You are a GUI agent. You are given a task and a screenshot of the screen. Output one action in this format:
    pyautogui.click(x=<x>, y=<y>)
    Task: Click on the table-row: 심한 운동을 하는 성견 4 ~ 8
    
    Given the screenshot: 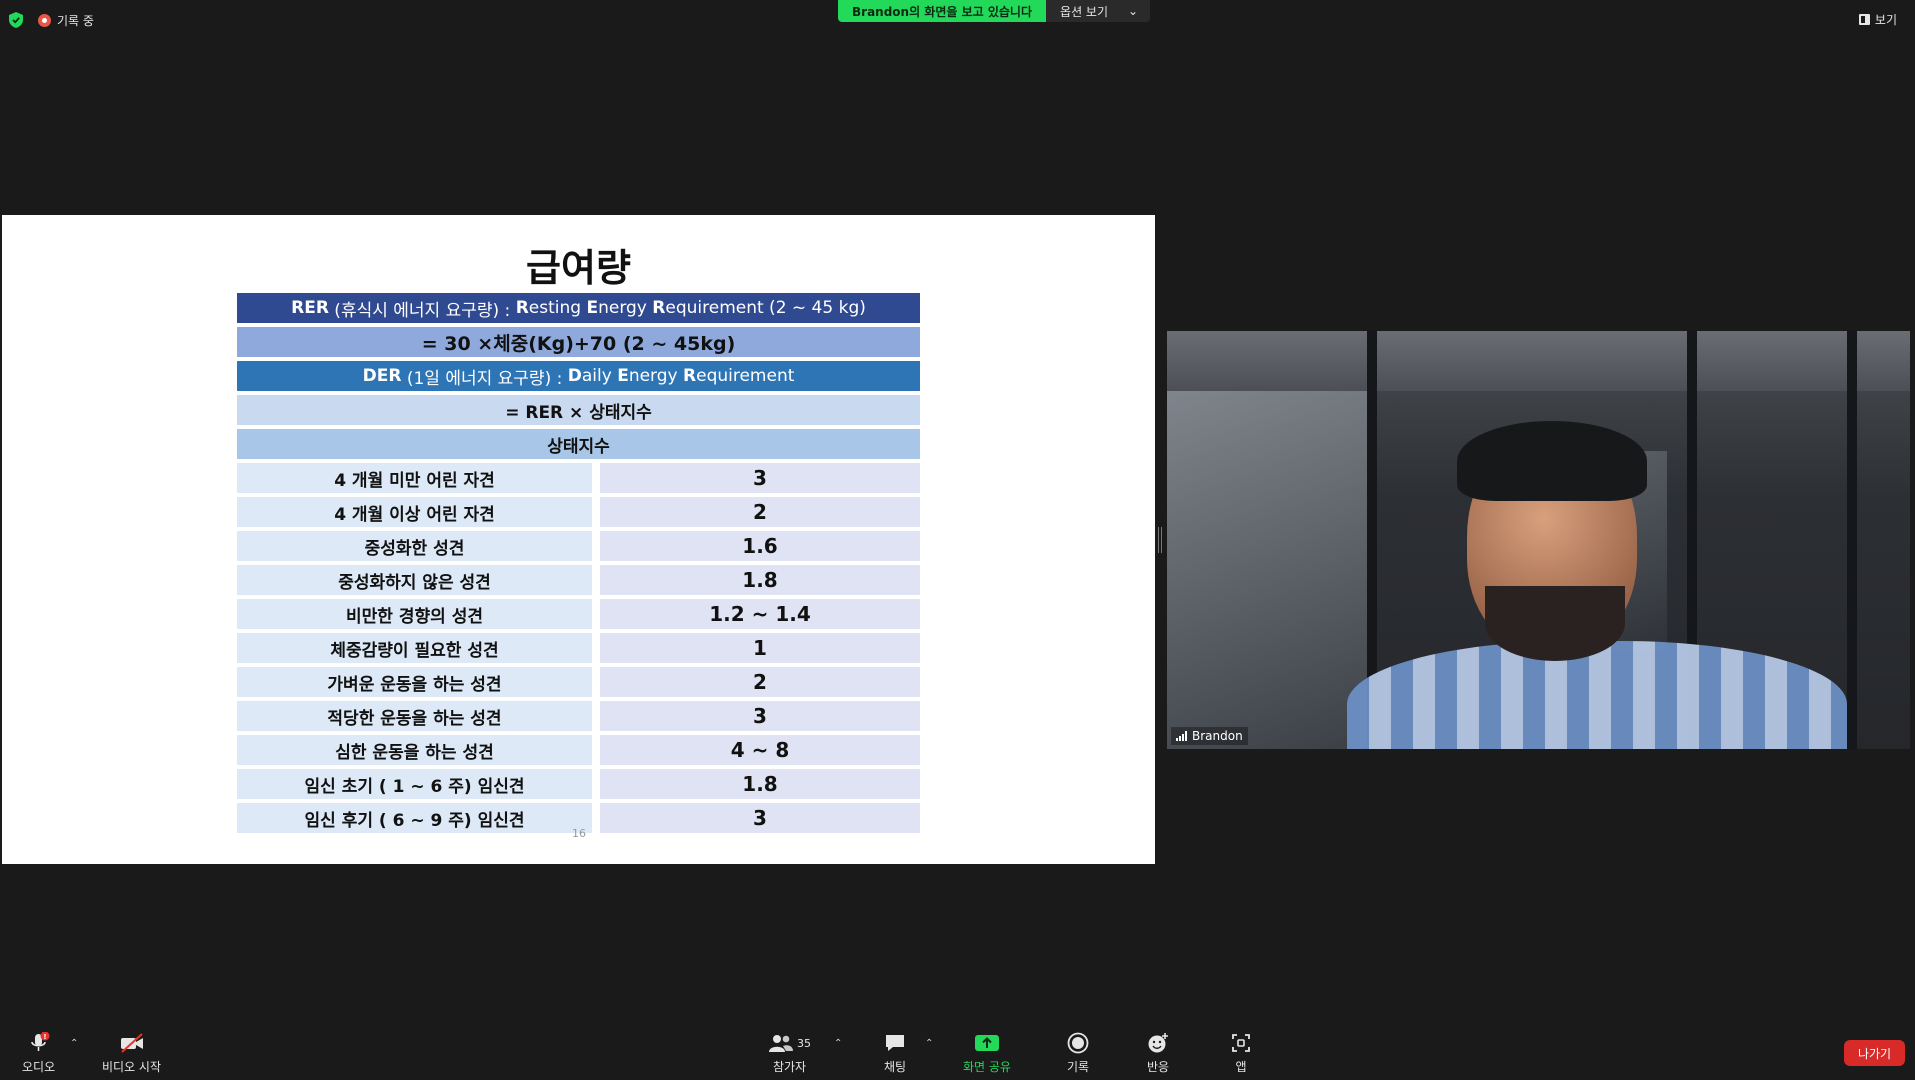 What is the action you would take?
    pyautogui.click(x=578, y=750)
    